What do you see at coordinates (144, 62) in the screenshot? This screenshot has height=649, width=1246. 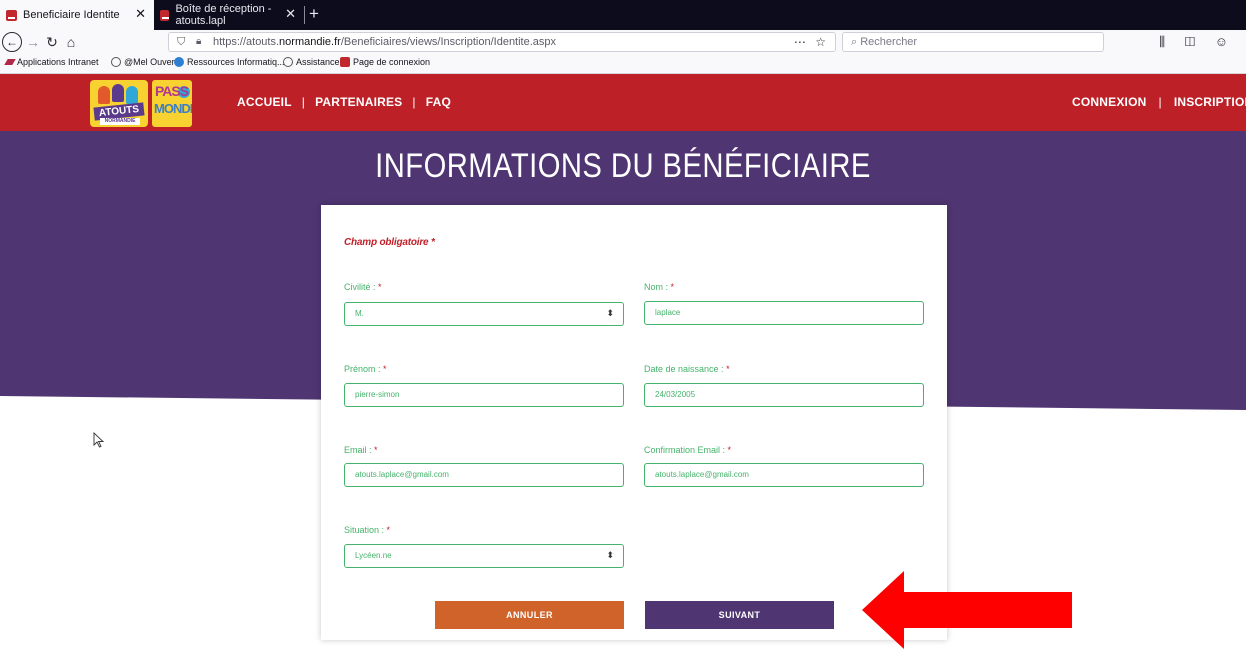 I see `bookmark-mel-ouvert: @Mel Ouvert` at bounding box center [144, 62].